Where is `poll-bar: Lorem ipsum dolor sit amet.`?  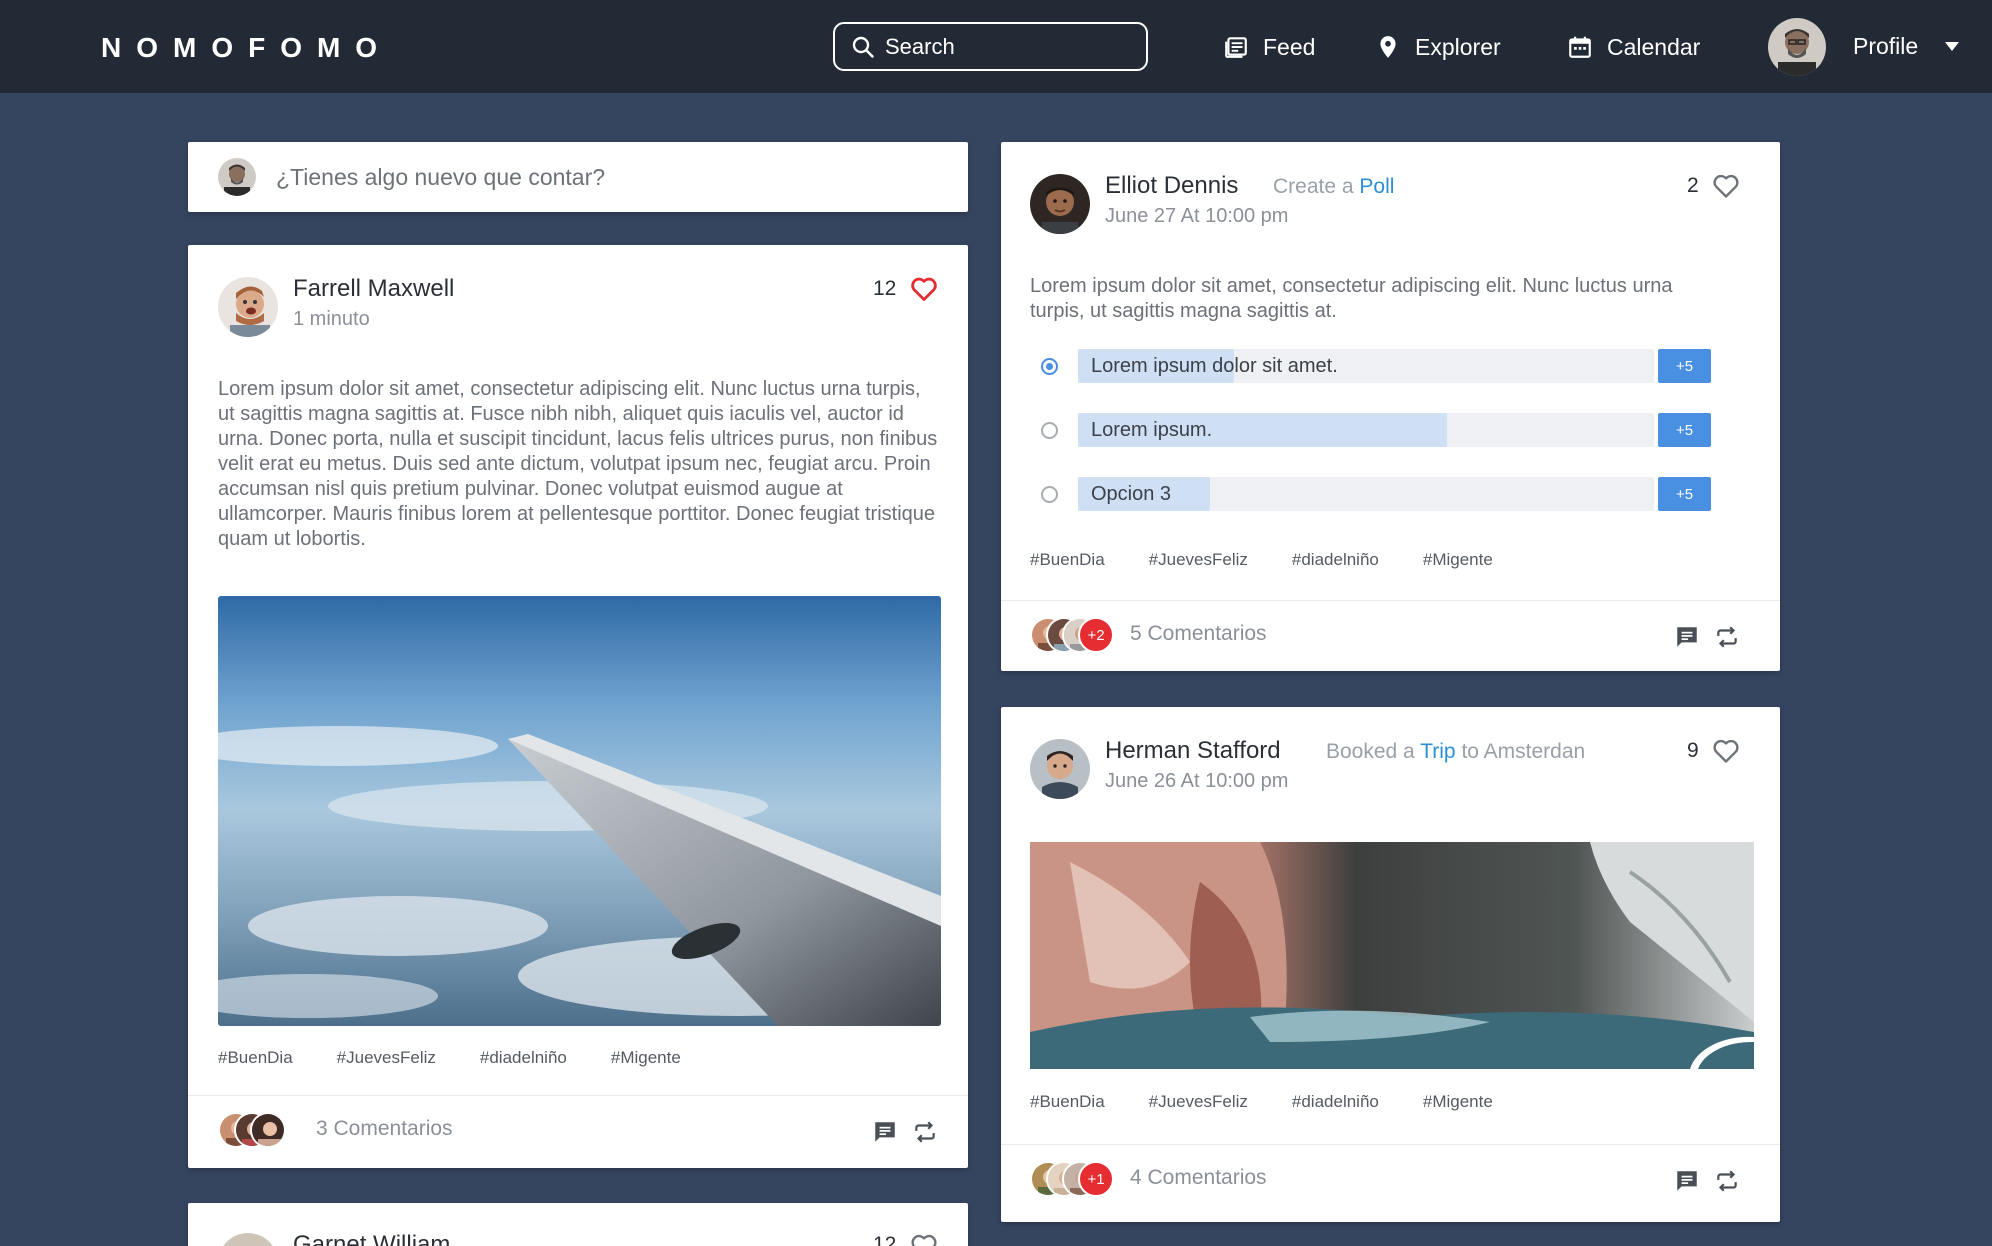
poll-bar: Lorem ipsum dolor sit amet. is located at coordinates (1366, 366).